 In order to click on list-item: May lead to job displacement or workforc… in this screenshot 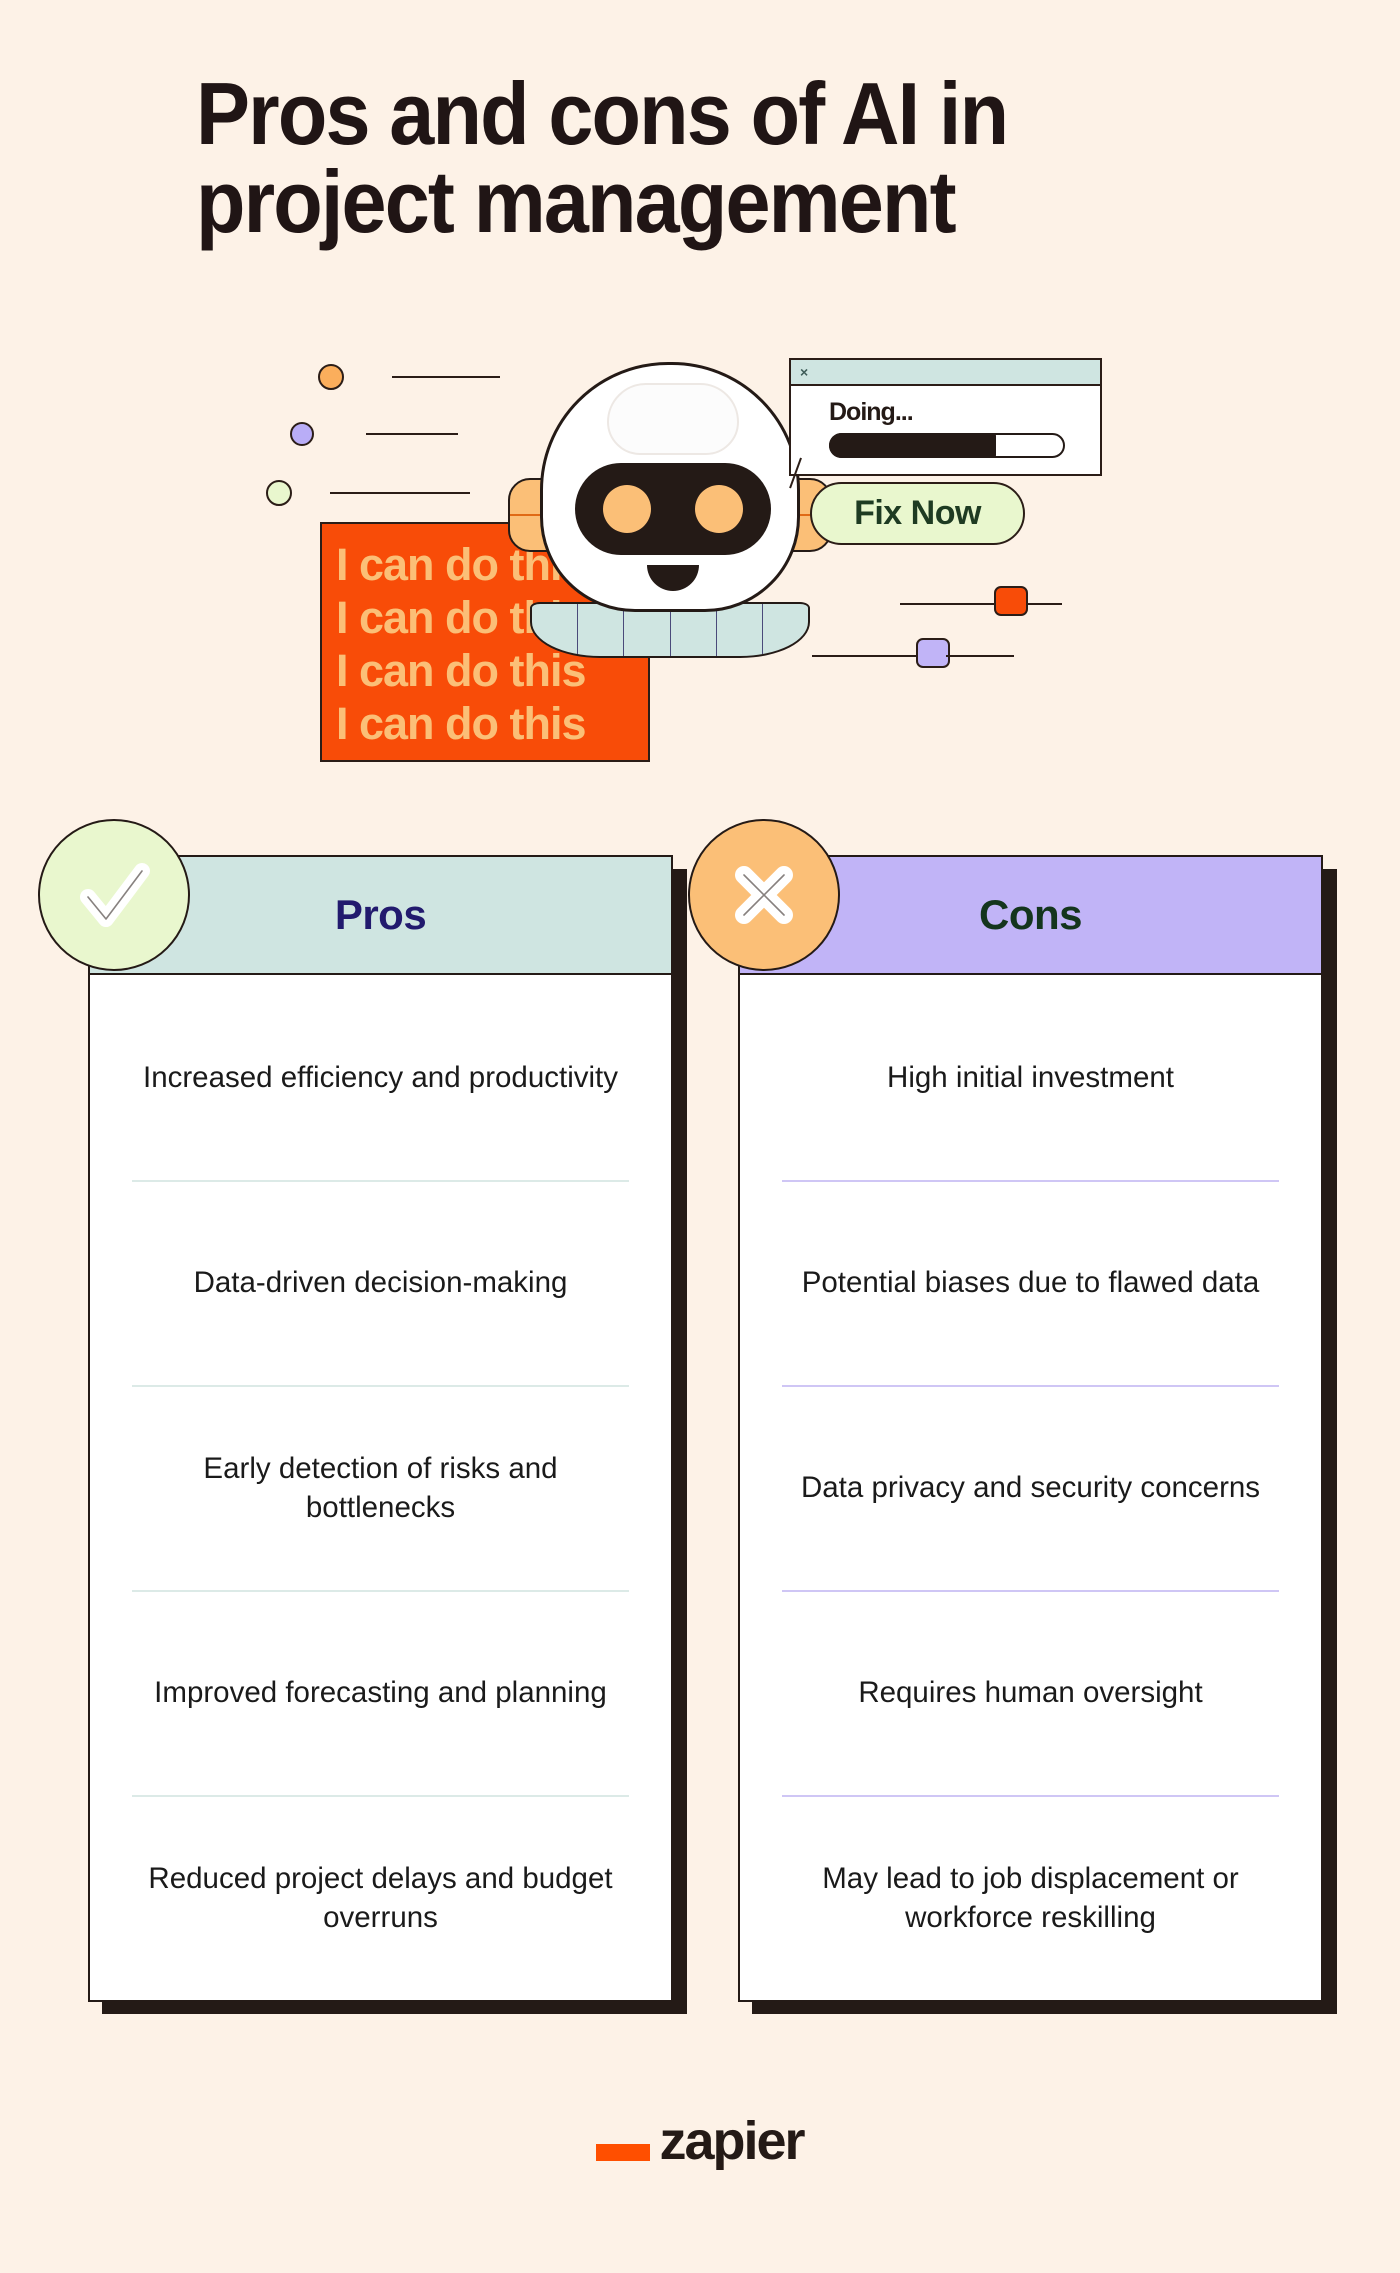, I will do `click(1030, 1897)`.